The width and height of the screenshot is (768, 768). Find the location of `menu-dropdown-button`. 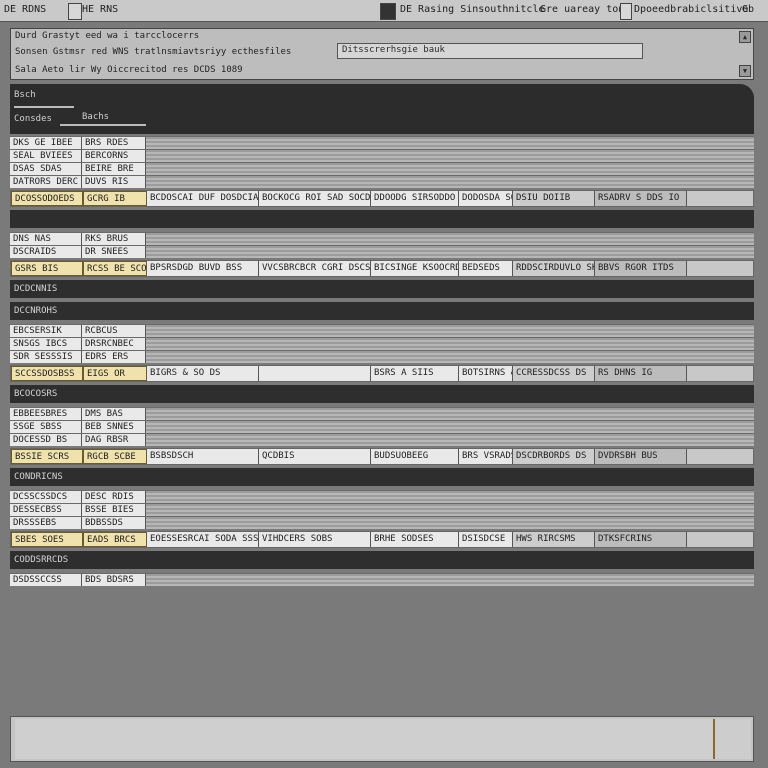

menu-dropdown-button is located at coordinates (626, 11).